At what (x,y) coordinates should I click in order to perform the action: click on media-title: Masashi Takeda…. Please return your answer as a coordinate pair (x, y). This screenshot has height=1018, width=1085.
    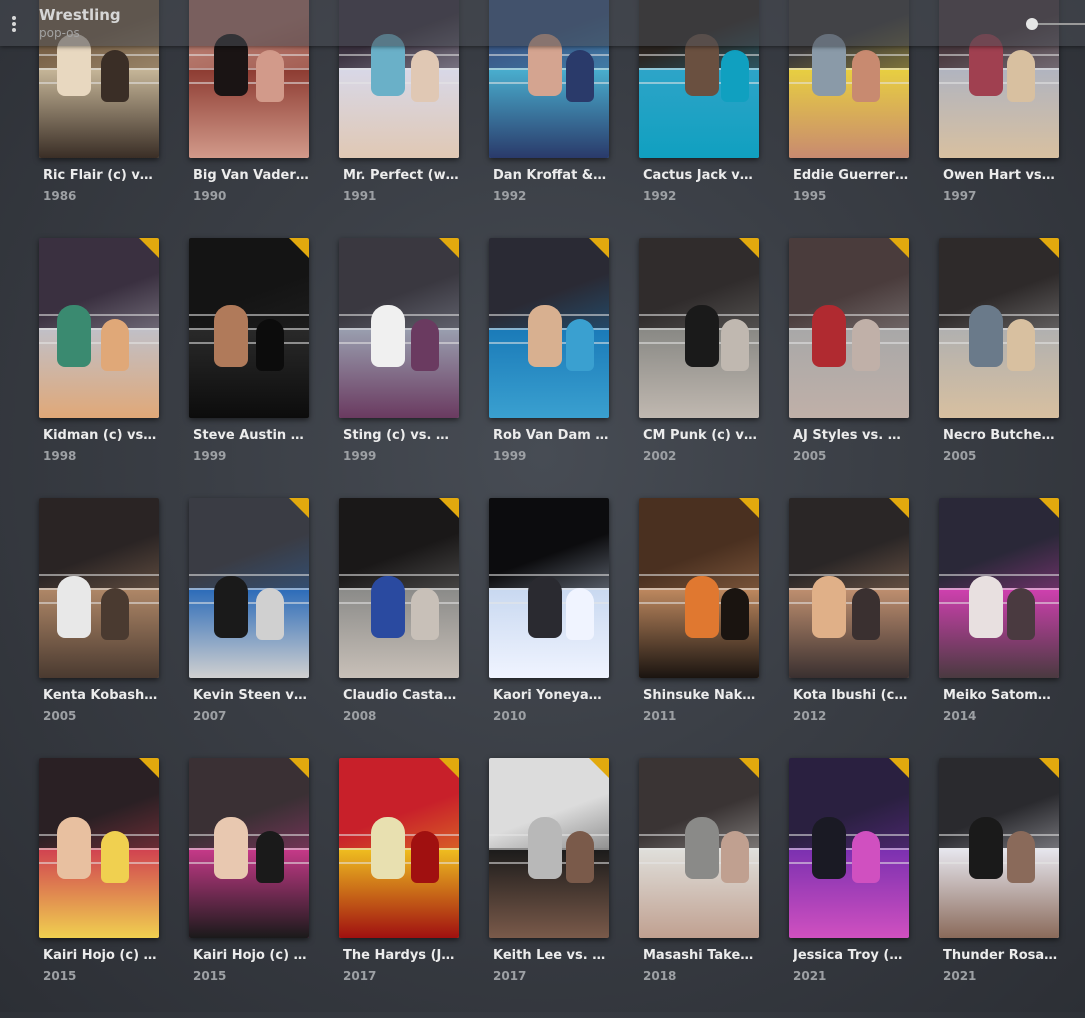
    Looking at the image, I should click on (701, 955).